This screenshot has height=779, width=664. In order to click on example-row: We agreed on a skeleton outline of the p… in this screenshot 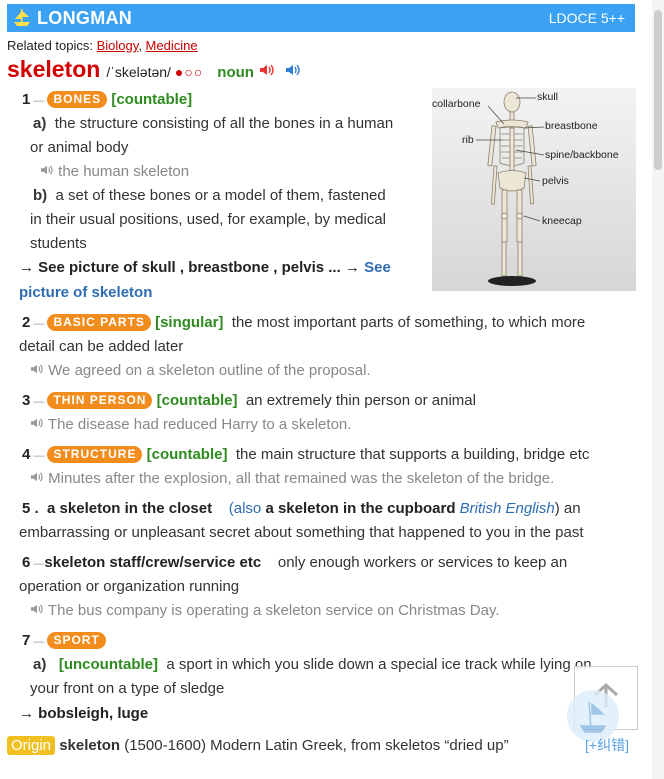, I will do `click(200, 371)`.